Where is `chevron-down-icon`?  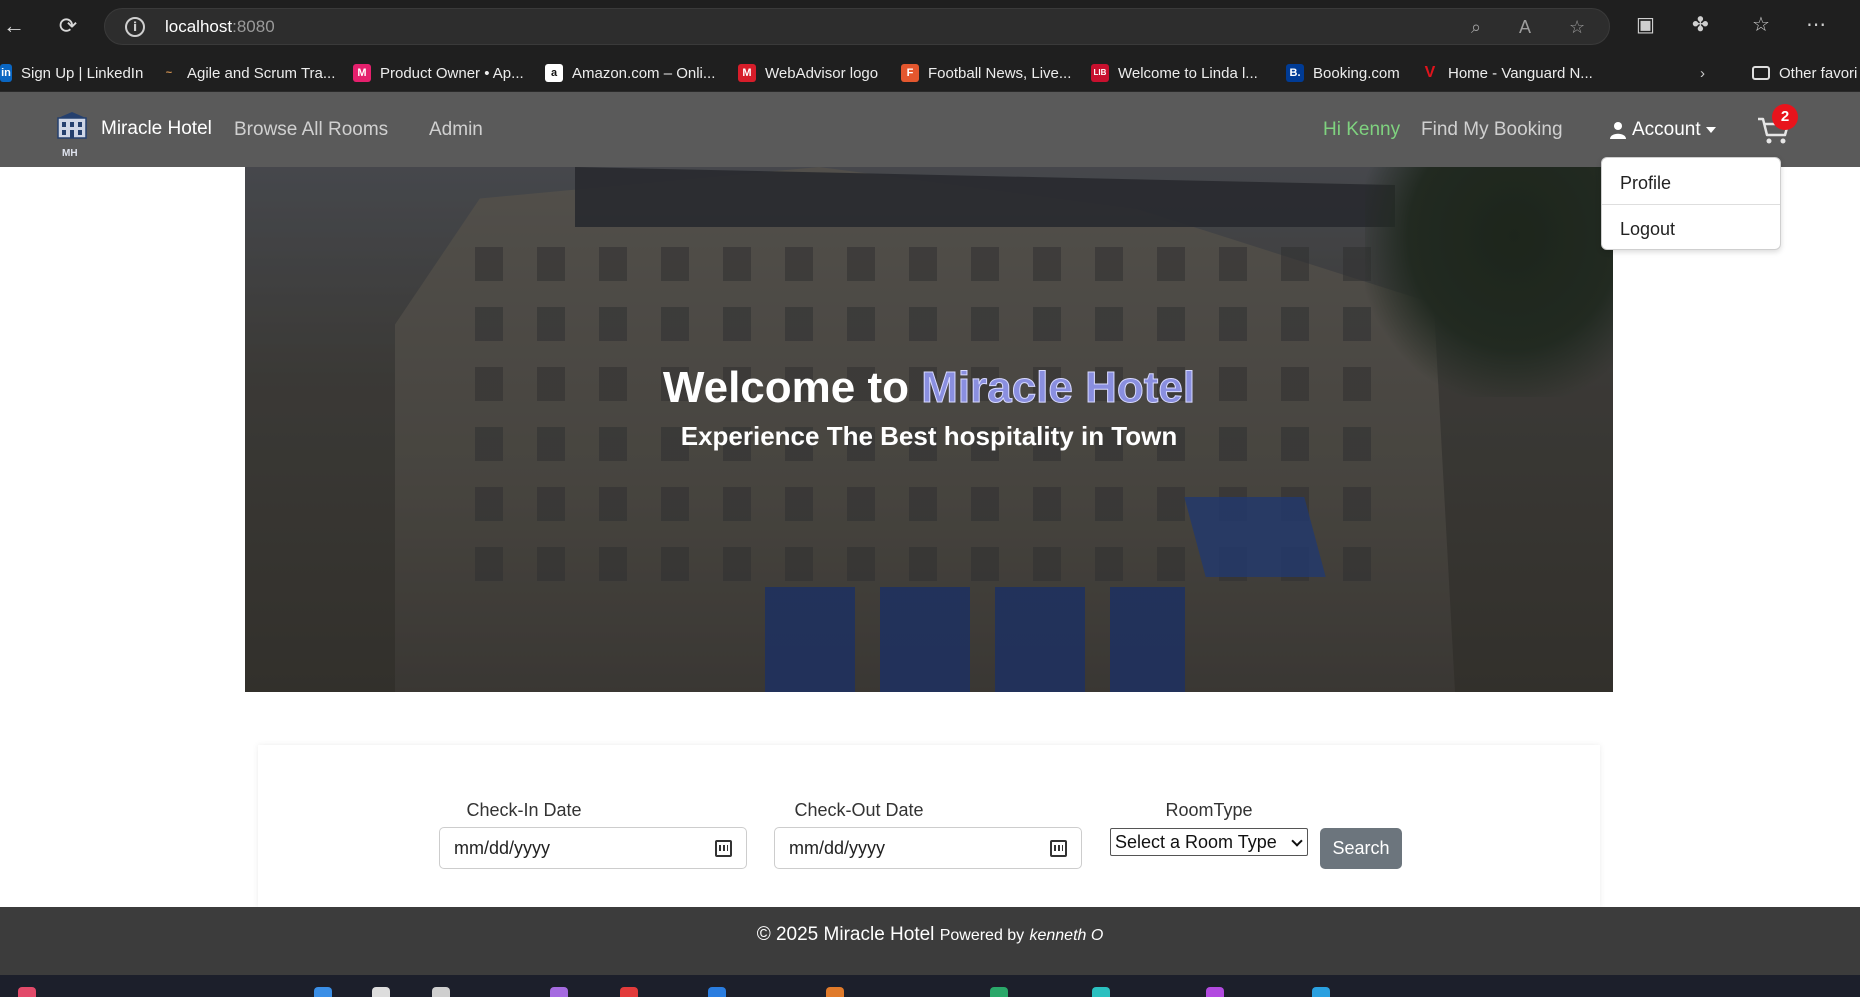 chevron-down-icon is located at coordinates (1297, 841).